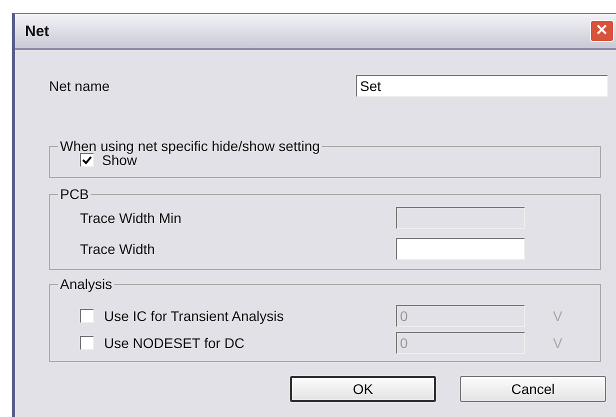  Describe the element at coordinates (190, 146) in the screenshot. I see `group-title: When using net specific hide/show setting` at that location.